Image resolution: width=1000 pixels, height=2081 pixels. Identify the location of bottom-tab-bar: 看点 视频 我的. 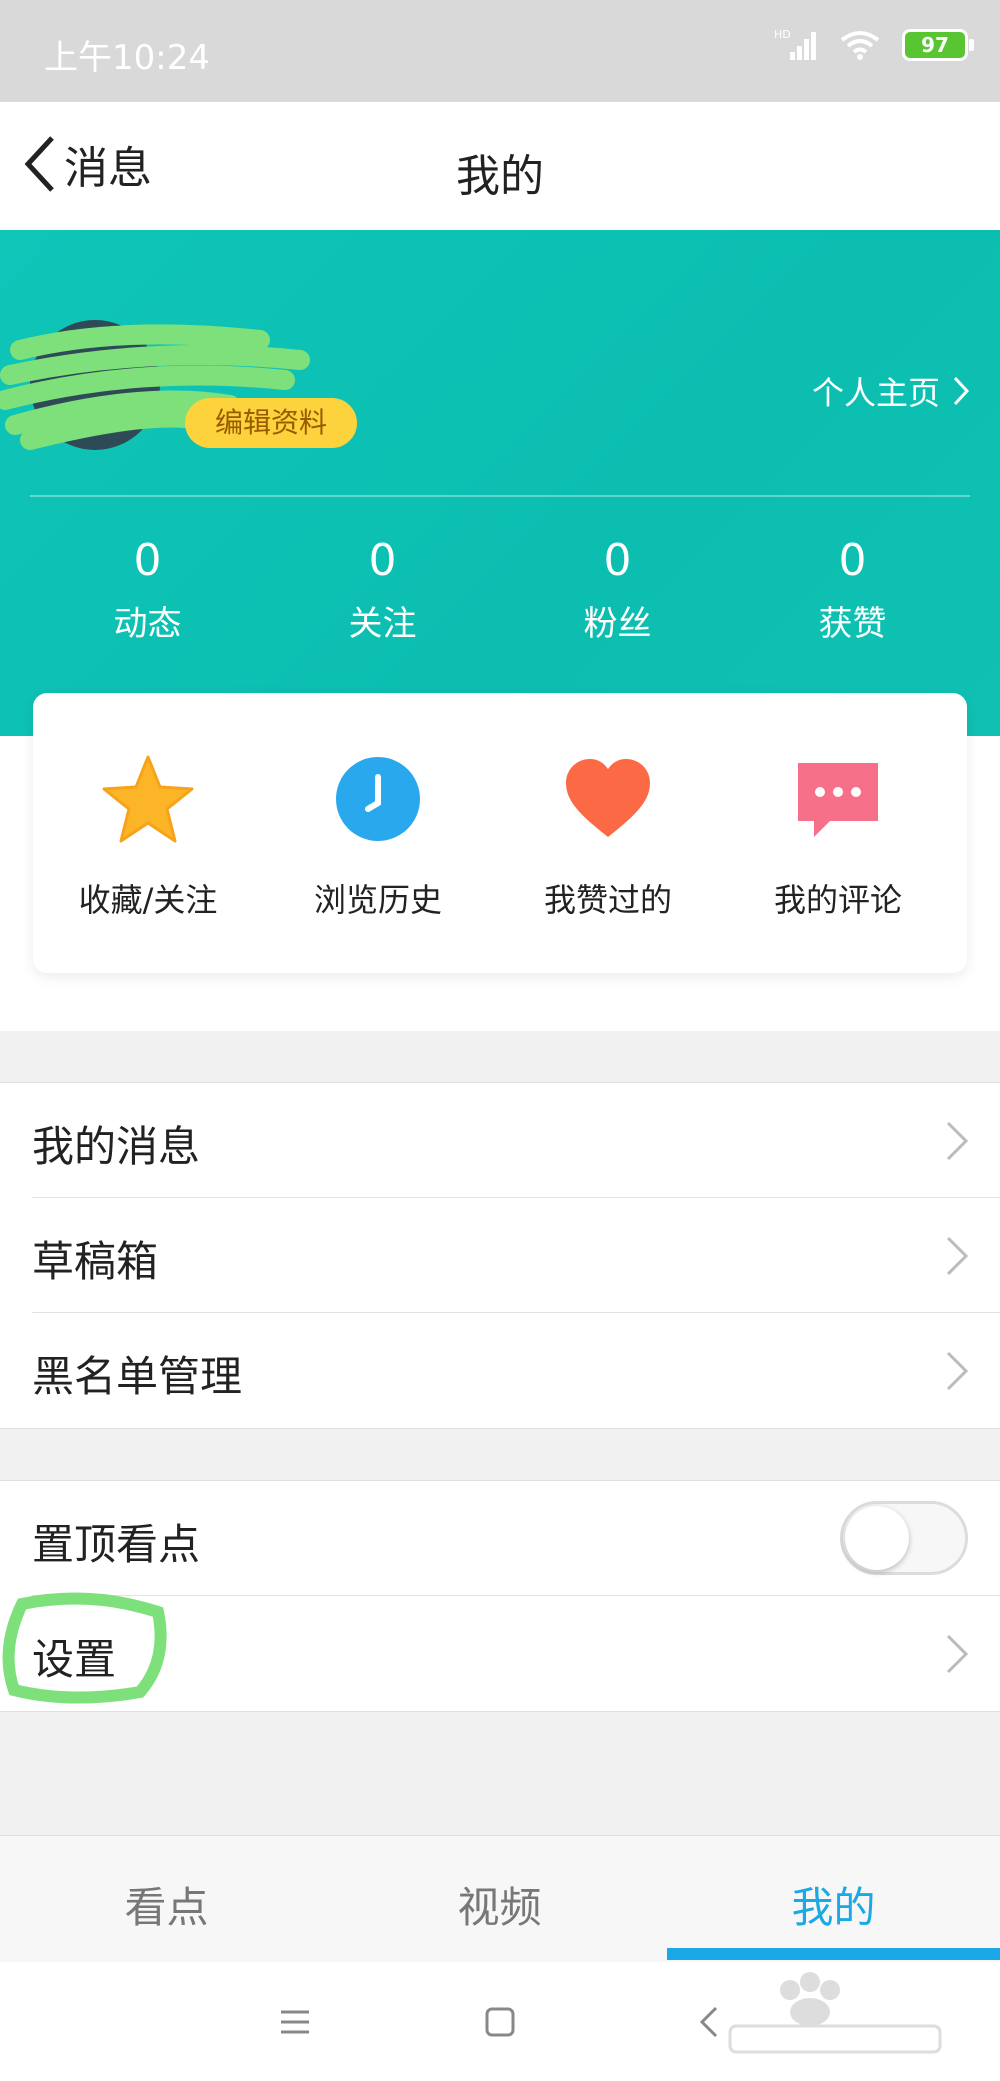
(500, 1899).